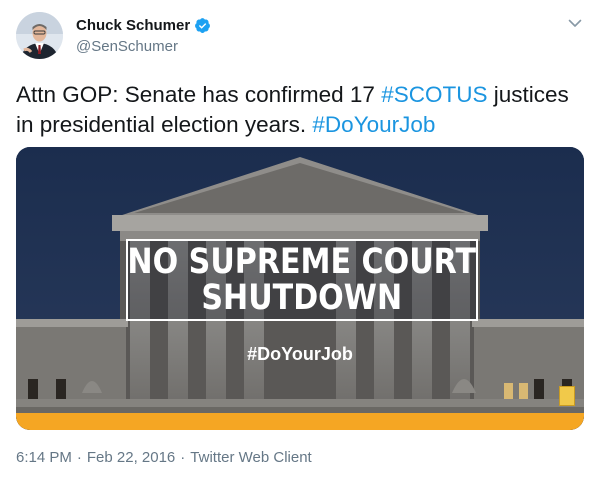 The height and width of the screenshot is (479, 598). Describe the element at coordinates (434, 94) in the screenshot. I see `hashtag-link-scotus: #SCOTUS` at that location.